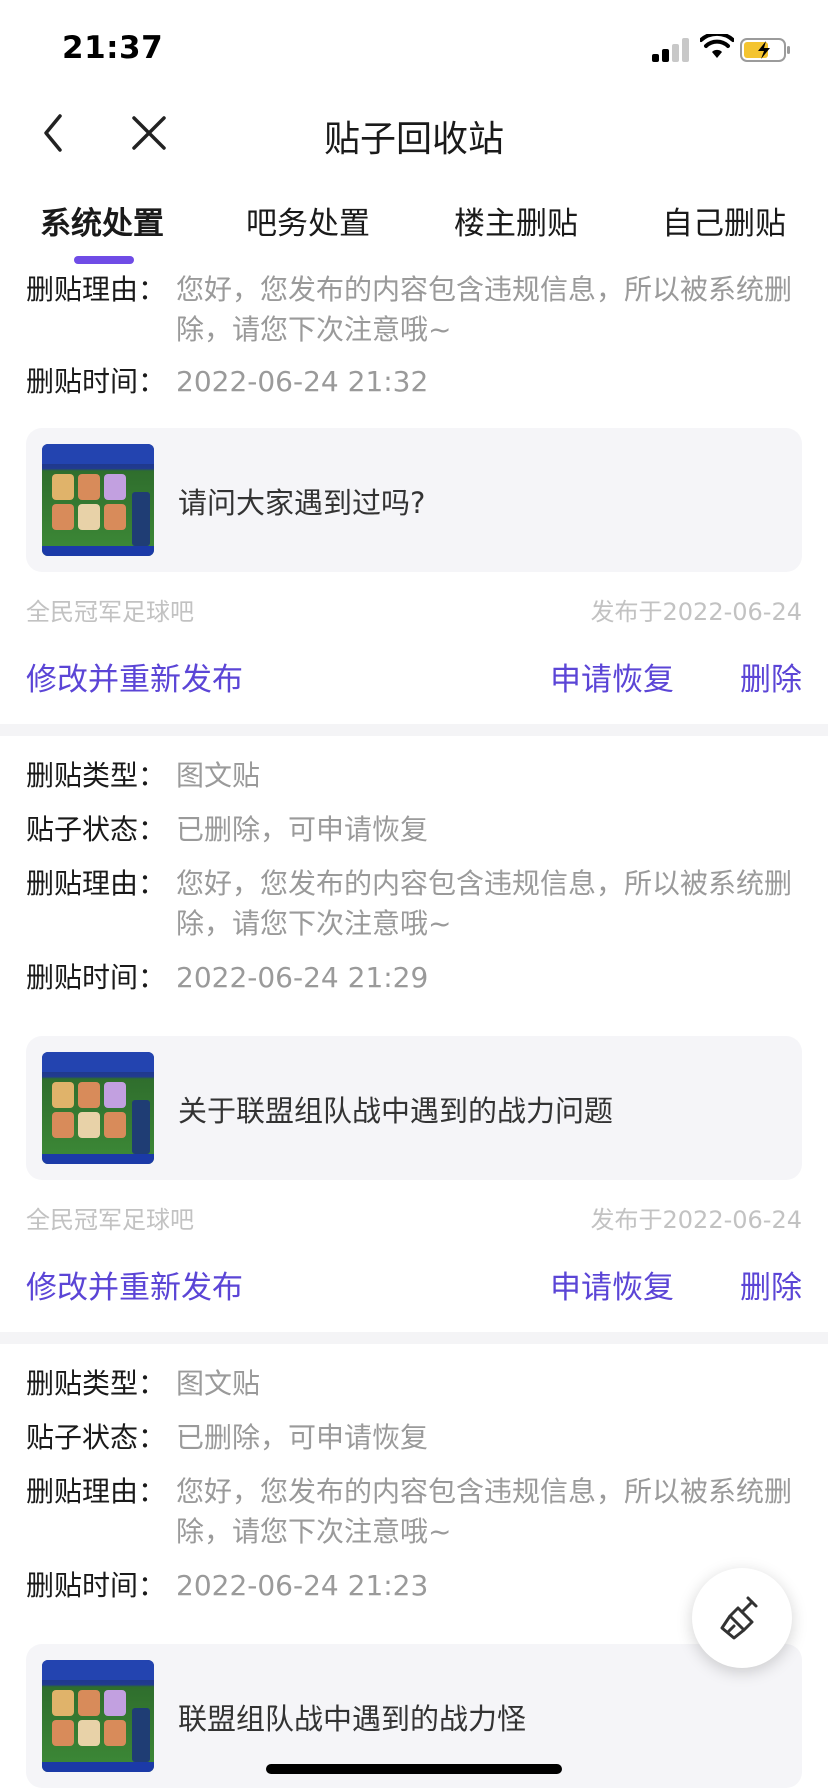 The image size is (828, 1792). I want to click on post-title: 联盟组队战中遇到的战力怪, so click(352, 1719).